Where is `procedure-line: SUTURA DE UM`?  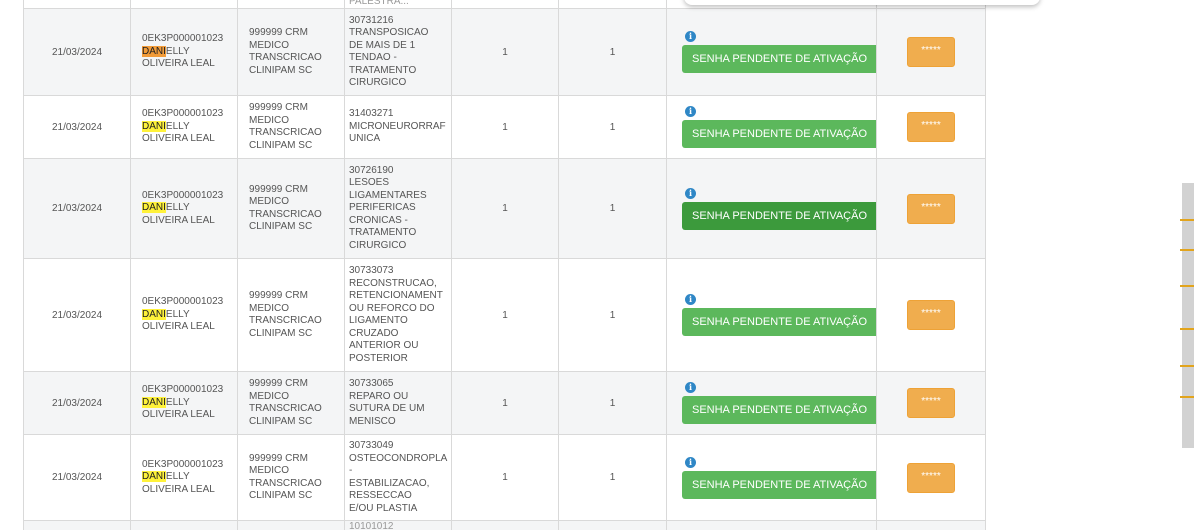
procedure-line: SUTURA DE UM is located at coordinates (387, 408).